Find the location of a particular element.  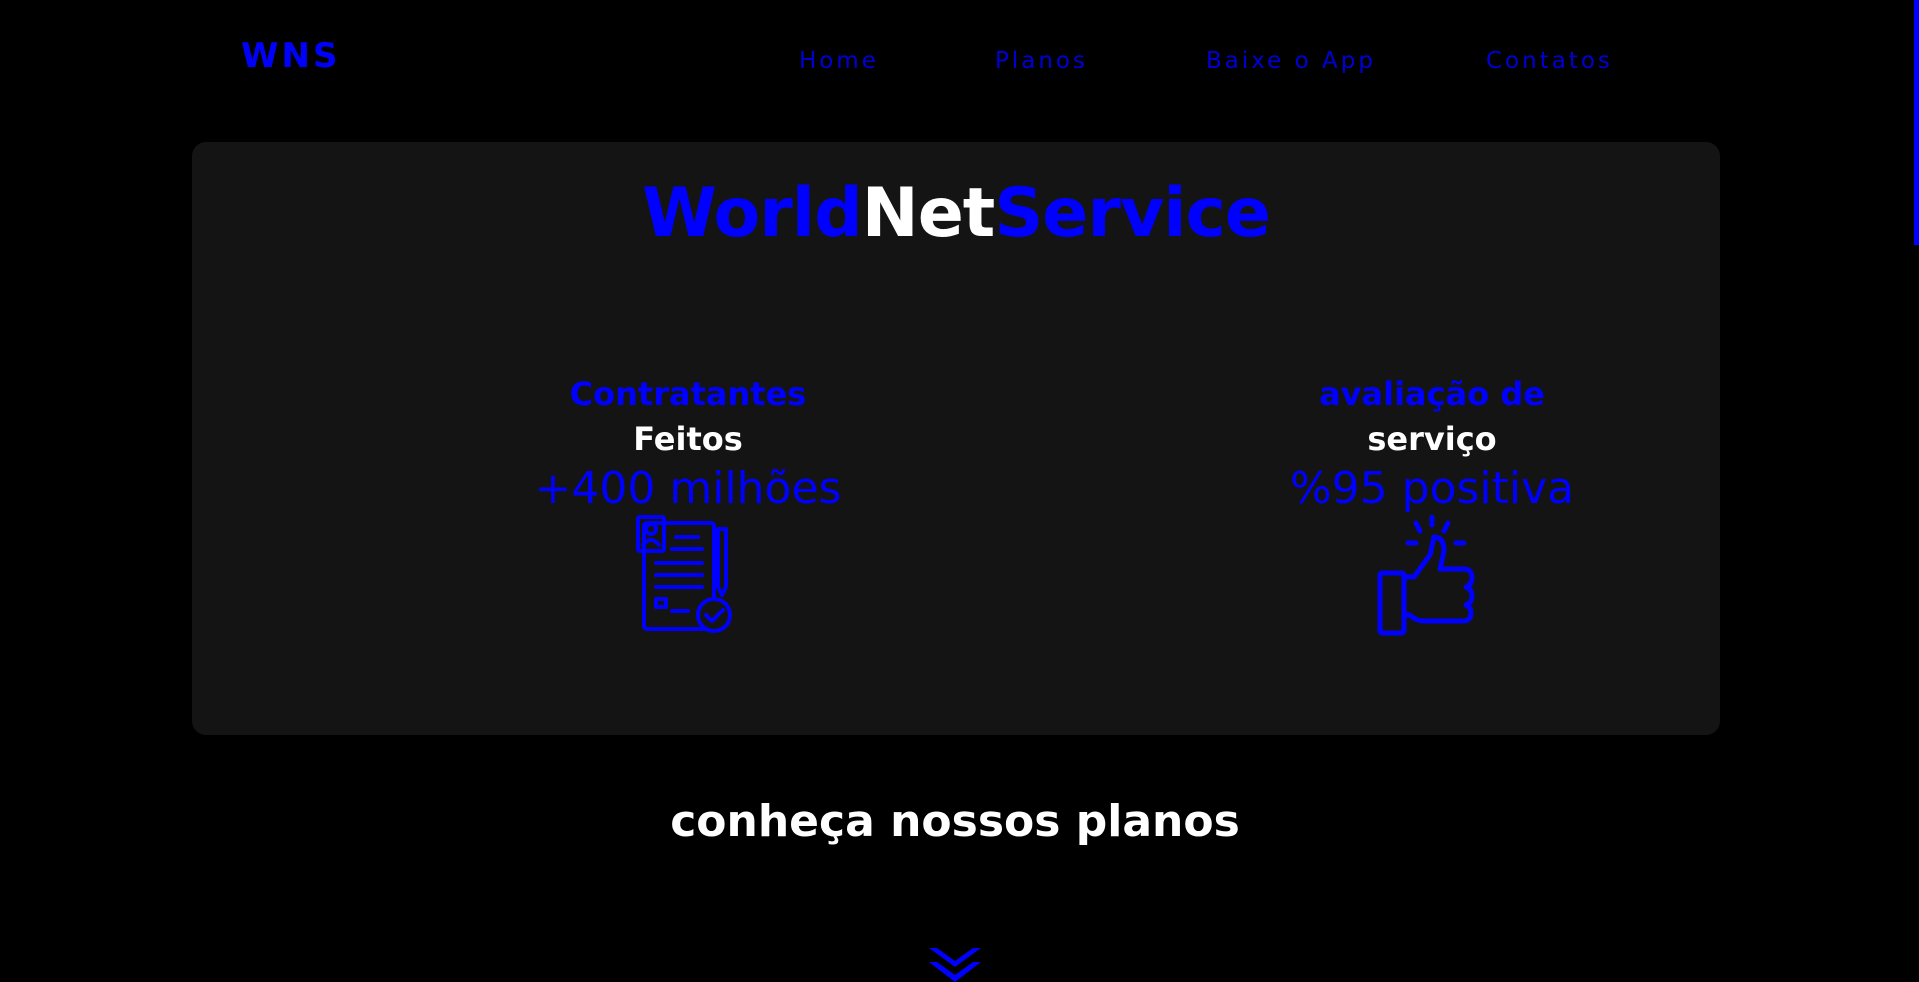

nav-home: Home is located at coordinates (839, 61).